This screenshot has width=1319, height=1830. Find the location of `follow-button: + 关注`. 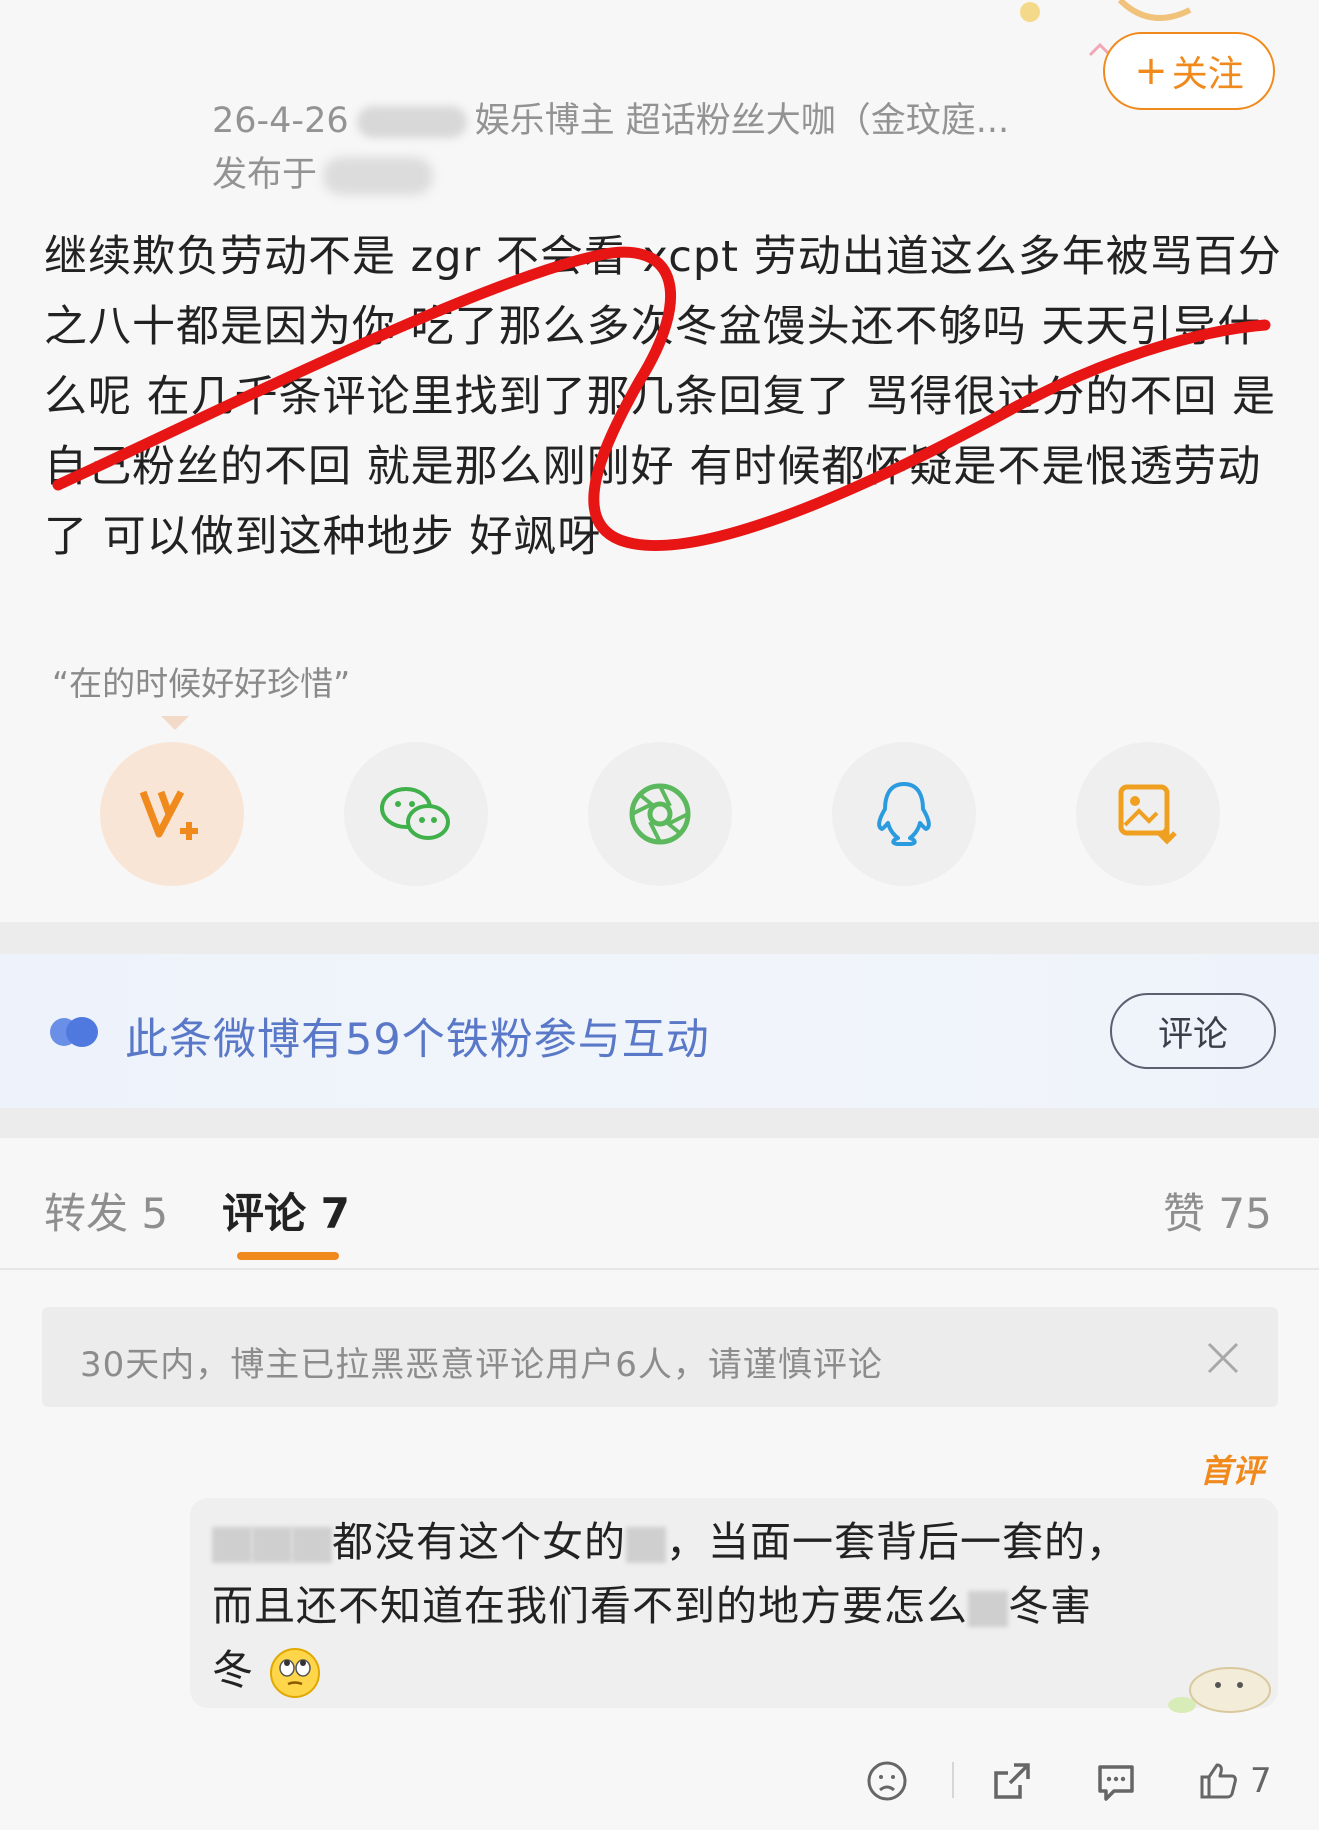

follow-button: + 关注 is located at coordinates (1189, 71).